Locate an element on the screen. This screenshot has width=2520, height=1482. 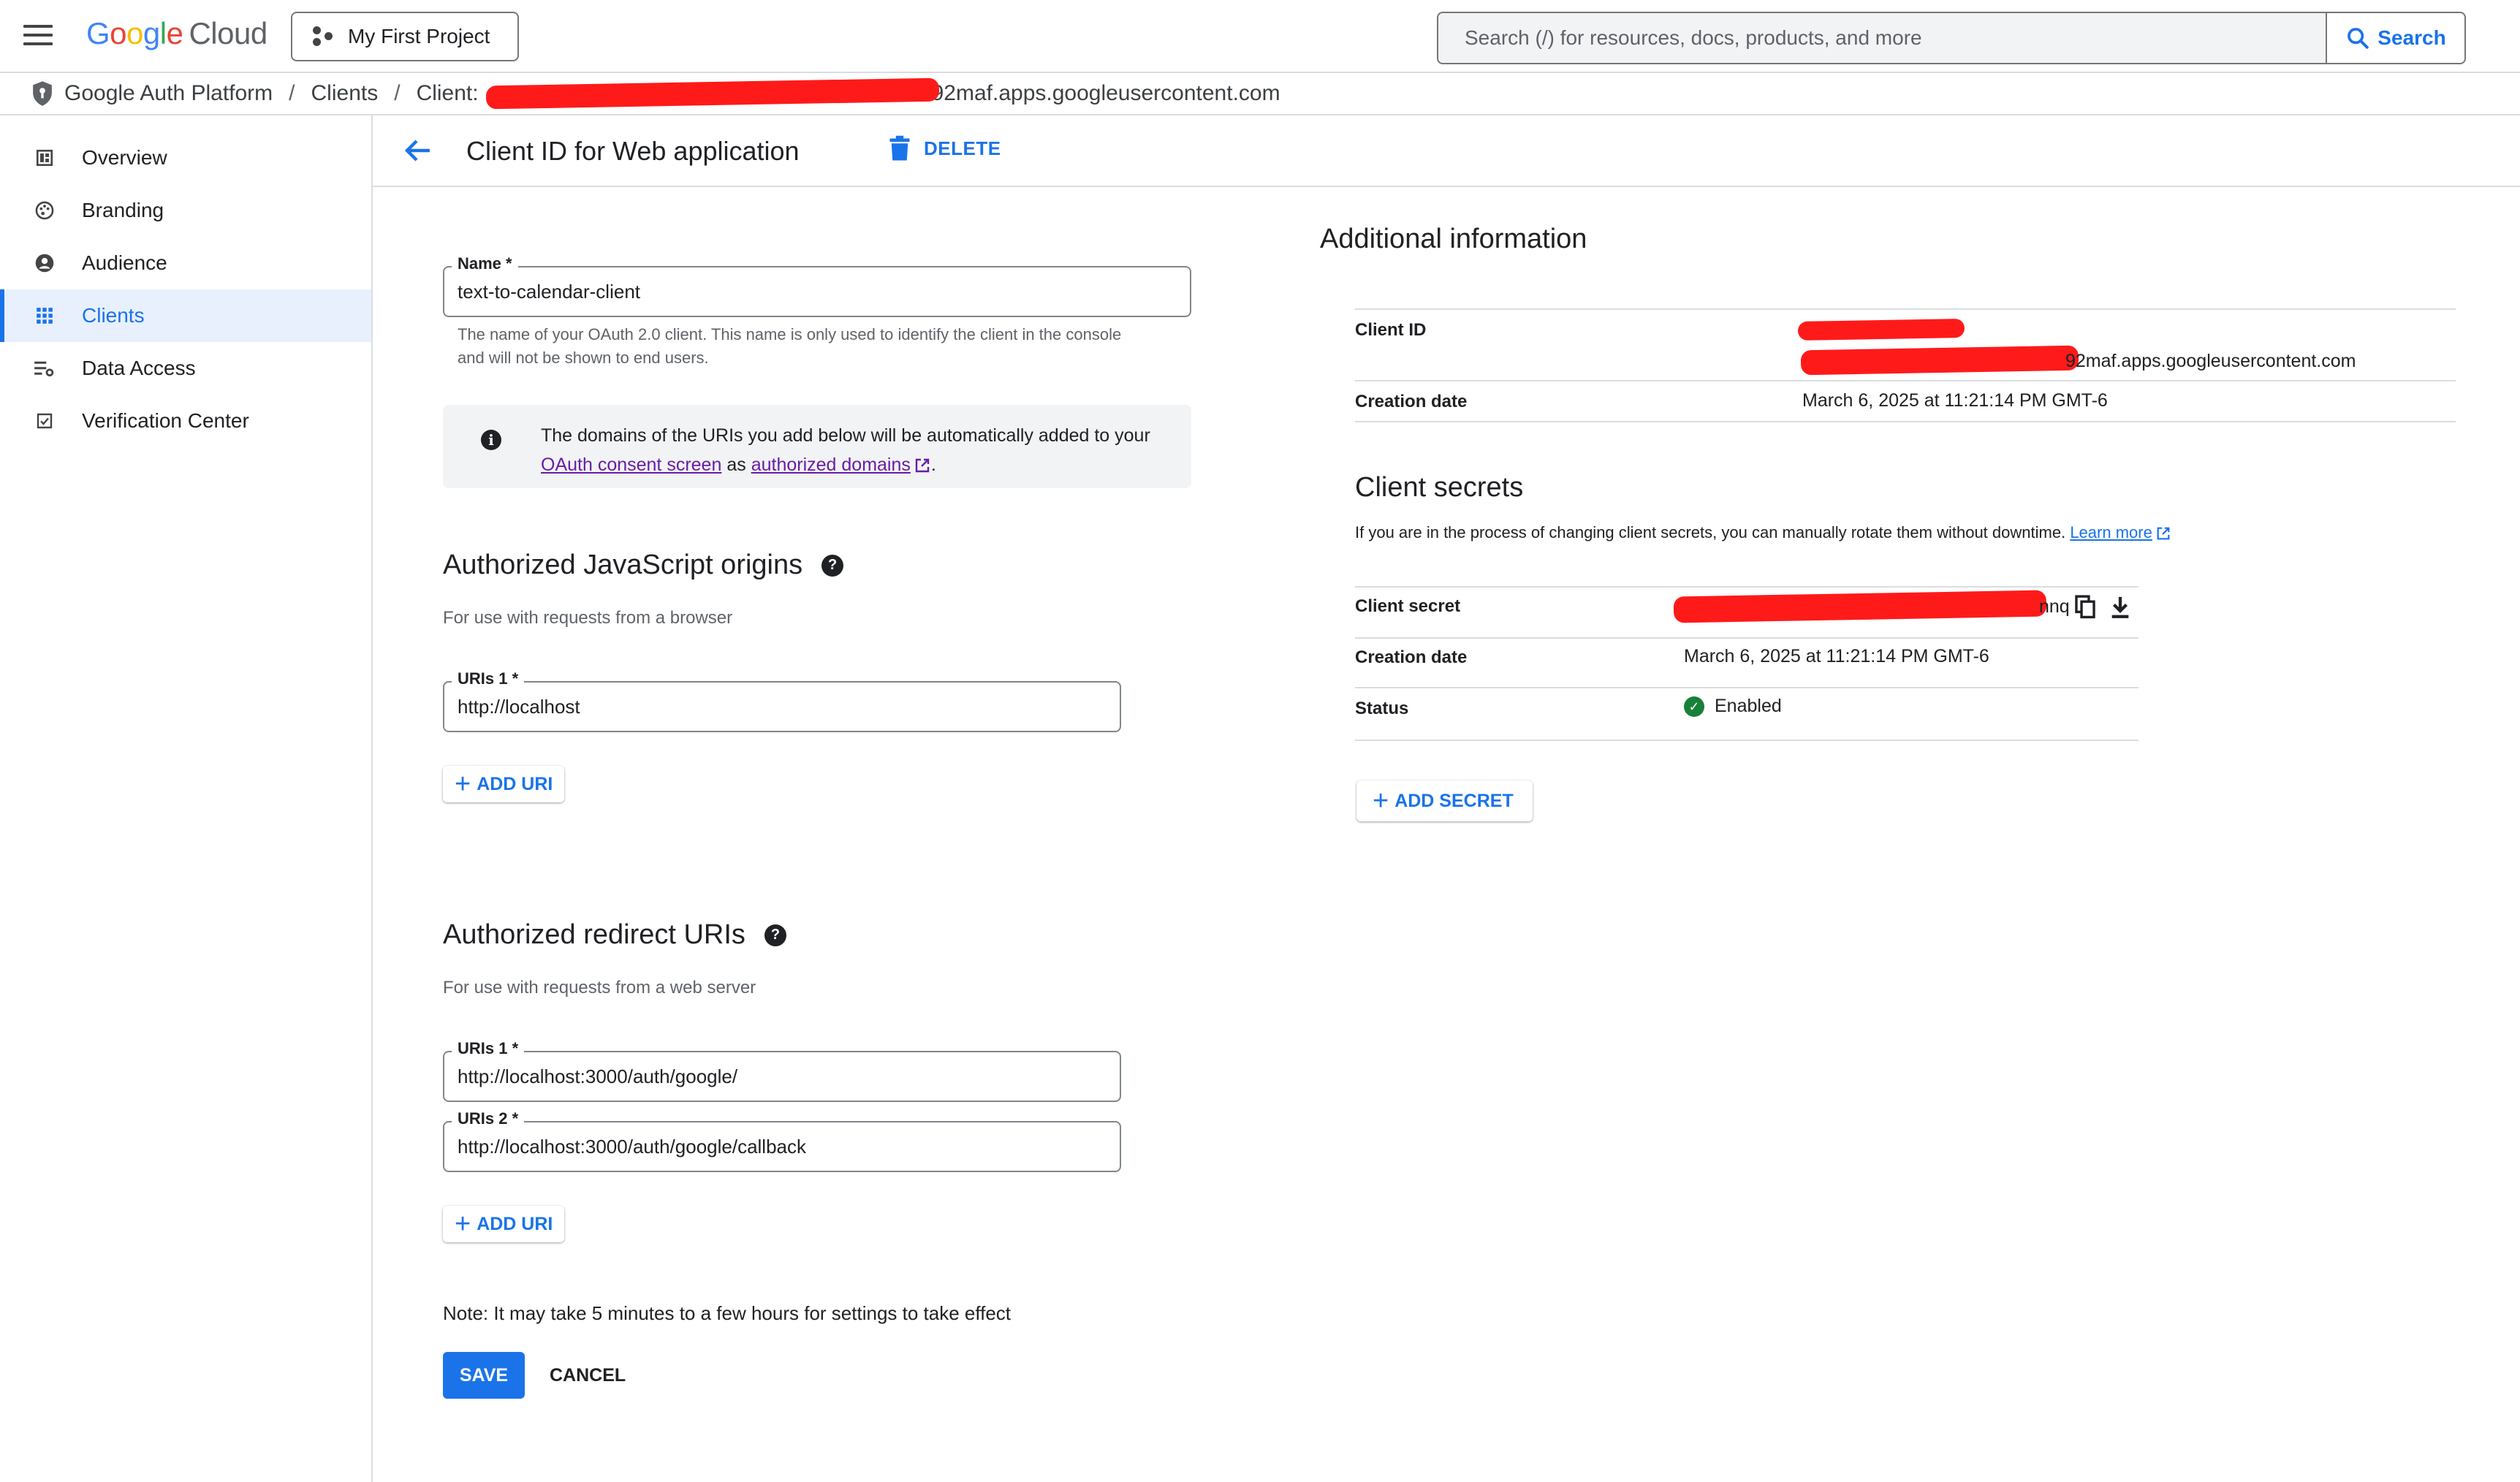
info-text-mid: as is located at coordinates (736, 465).